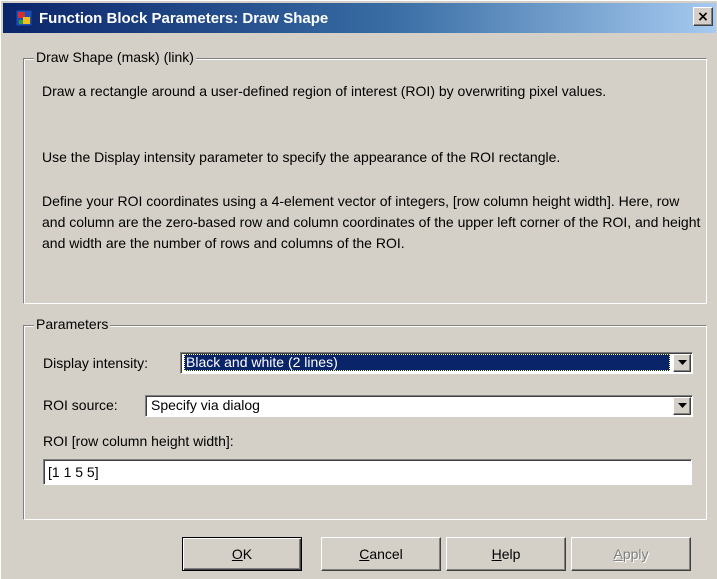  I want to click on help-mnemonic: H, so click(496, 554).